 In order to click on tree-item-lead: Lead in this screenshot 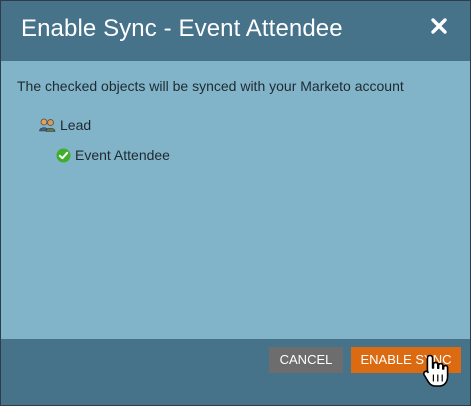, I will do `click(65, 125)`.